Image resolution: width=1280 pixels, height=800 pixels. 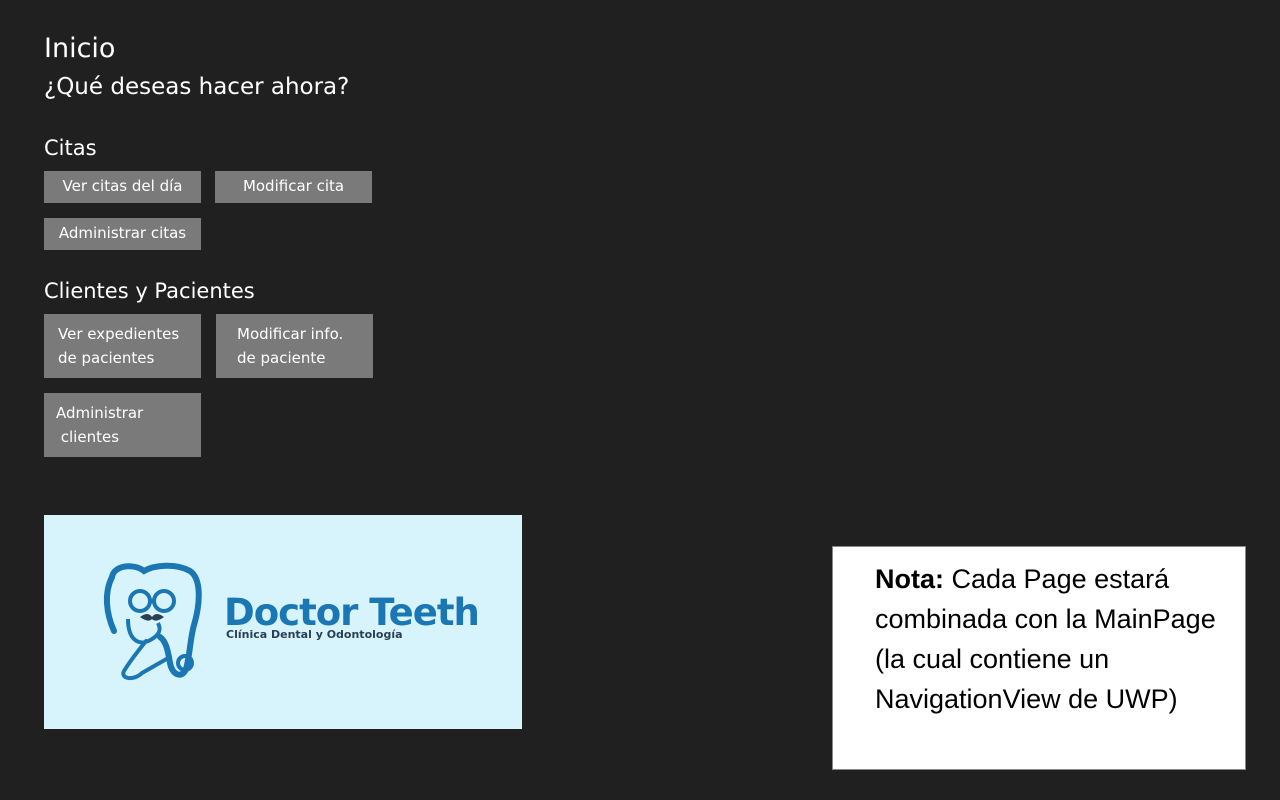 What do you see at coordinates (294, 346) in the screenshot?
I see `modificar-paciente-button: Modificar info. de paciente` at bounding box center [294, 346].